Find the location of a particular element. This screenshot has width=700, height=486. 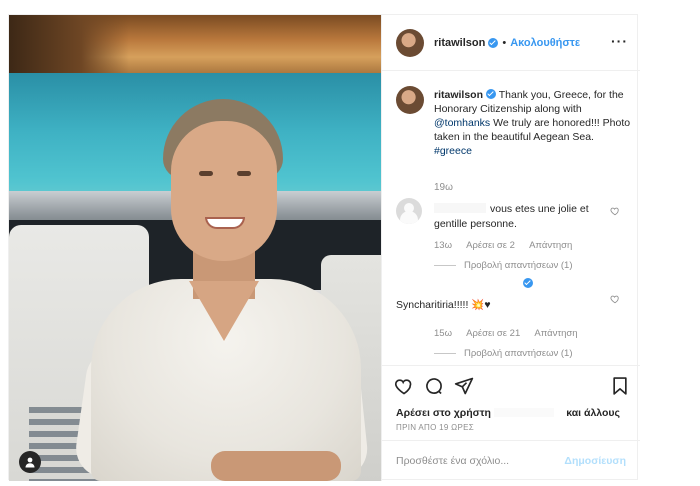

redacted-username is located at coordinates (460, 208).